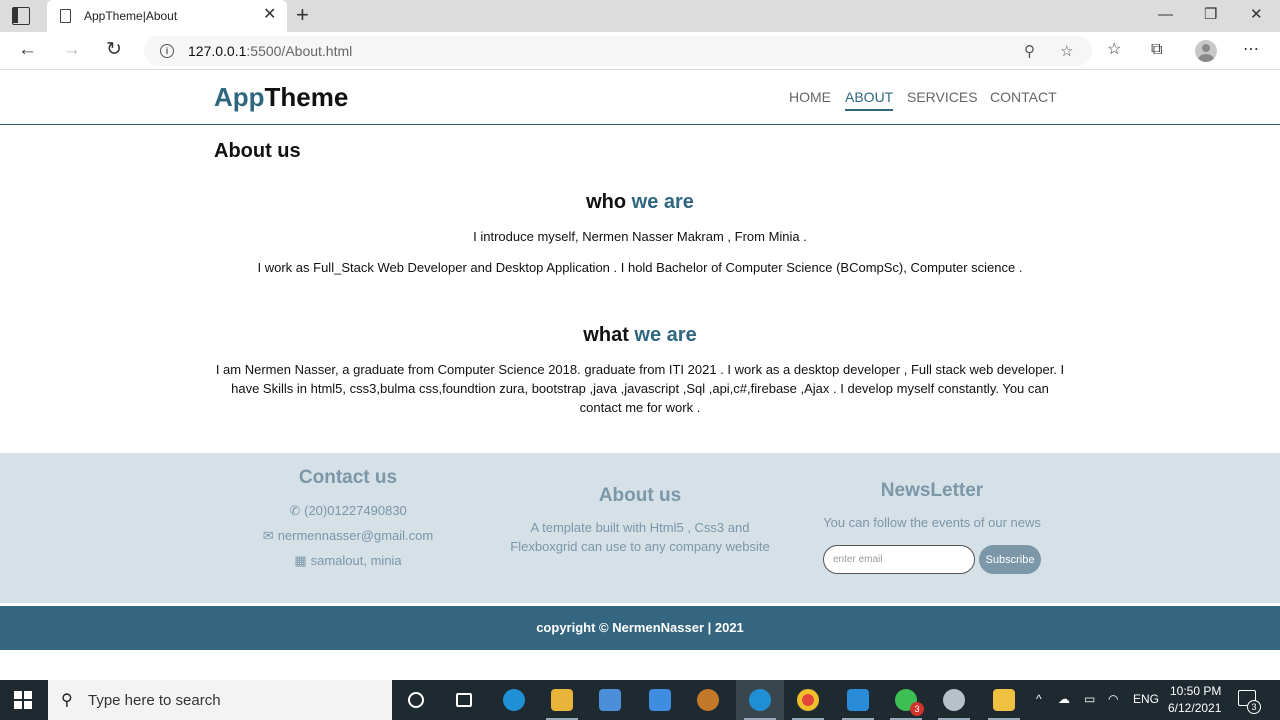 The image size is (1280, 720). I want to click on collections-icon: ⧉, so click(1156, 50).